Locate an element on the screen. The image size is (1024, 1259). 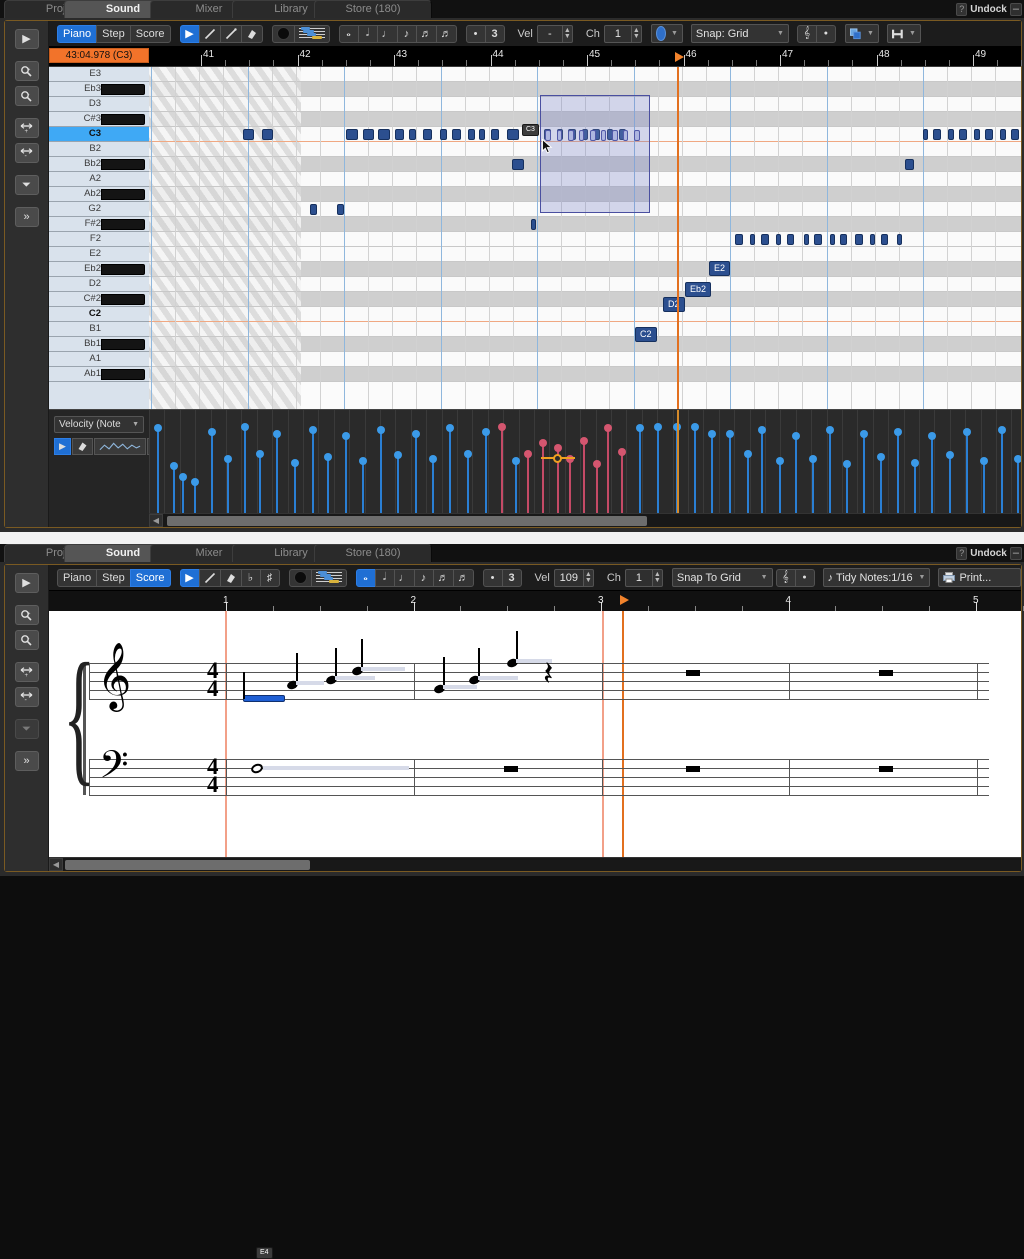
velocity-erase-tool-icon is located at coordinates (82, 446).